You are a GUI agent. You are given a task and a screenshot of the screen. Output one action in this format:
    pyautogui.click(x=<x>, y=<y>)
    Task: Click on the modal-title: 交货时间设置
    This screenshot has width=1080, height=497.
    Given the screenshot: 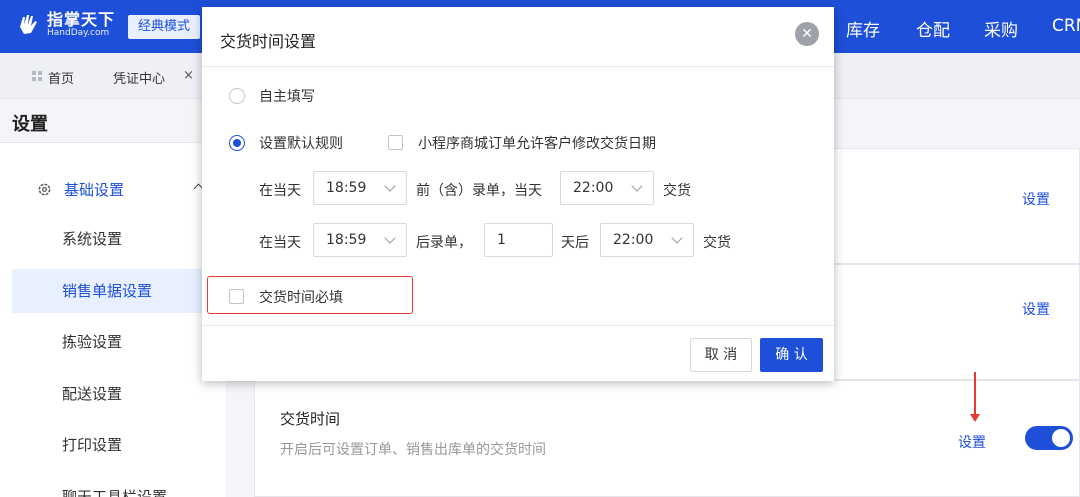 What is the action you would take?
    pyautogui.click(x=268, y=41)
    